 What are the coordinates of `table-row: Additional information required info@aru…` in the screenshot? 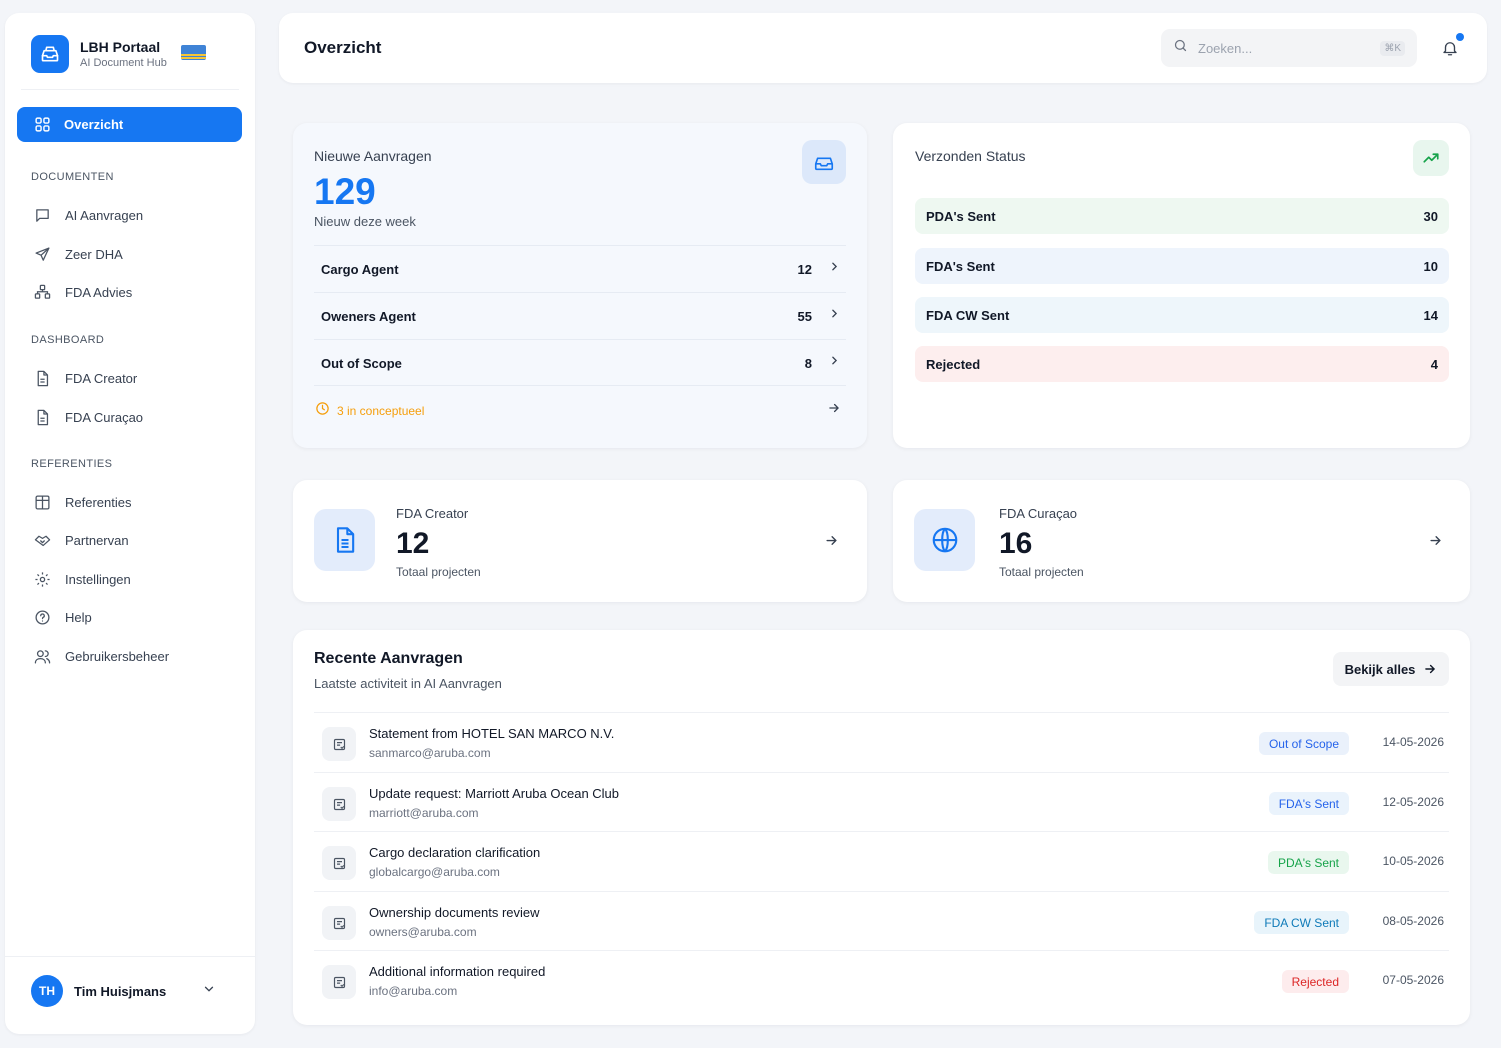 It's located at (881, 979).